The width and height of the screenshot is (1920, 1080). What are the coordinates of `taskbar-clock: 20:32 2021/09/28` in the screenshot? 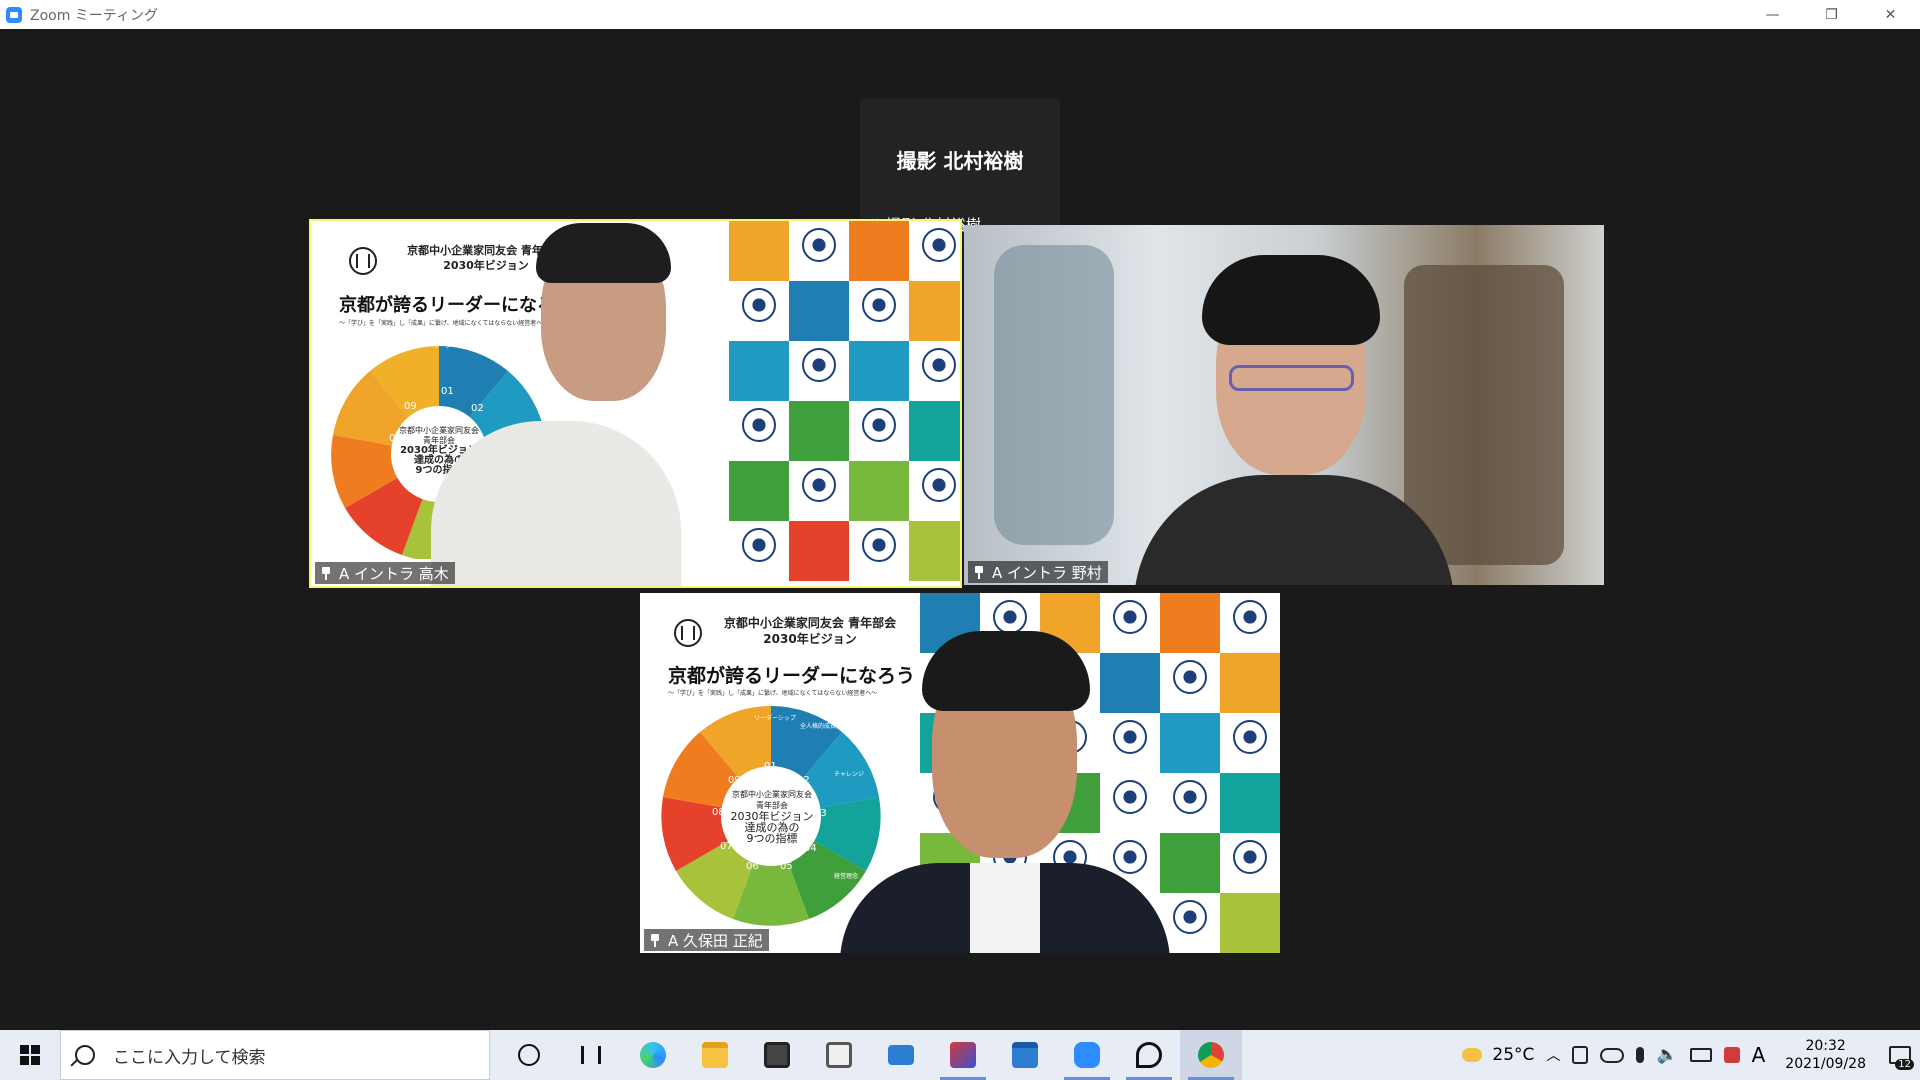 It's located at (1825, 1055).